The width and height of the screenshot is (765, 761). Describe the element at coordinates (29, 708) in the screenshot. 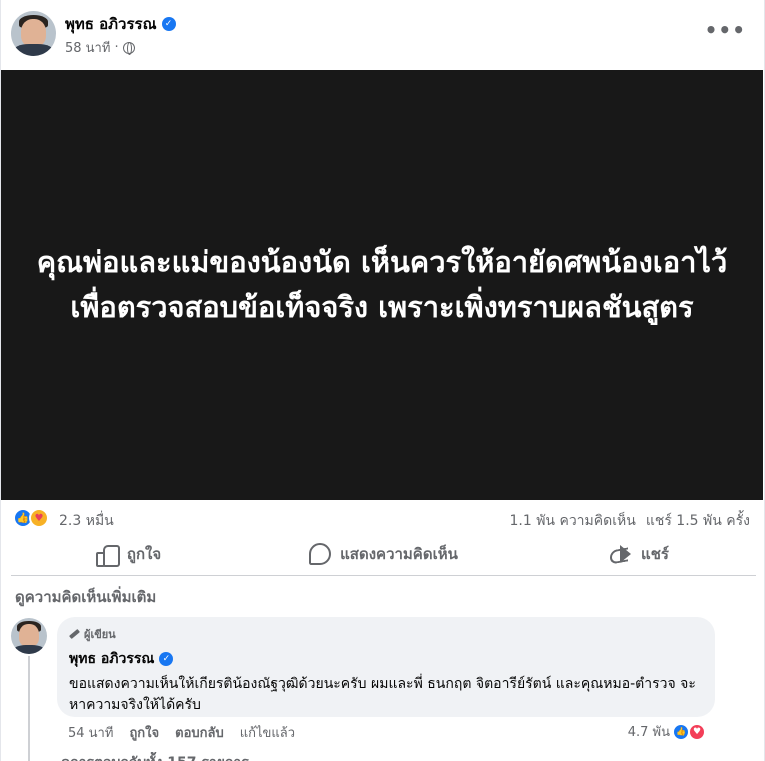

I see `thread-line` at that location.